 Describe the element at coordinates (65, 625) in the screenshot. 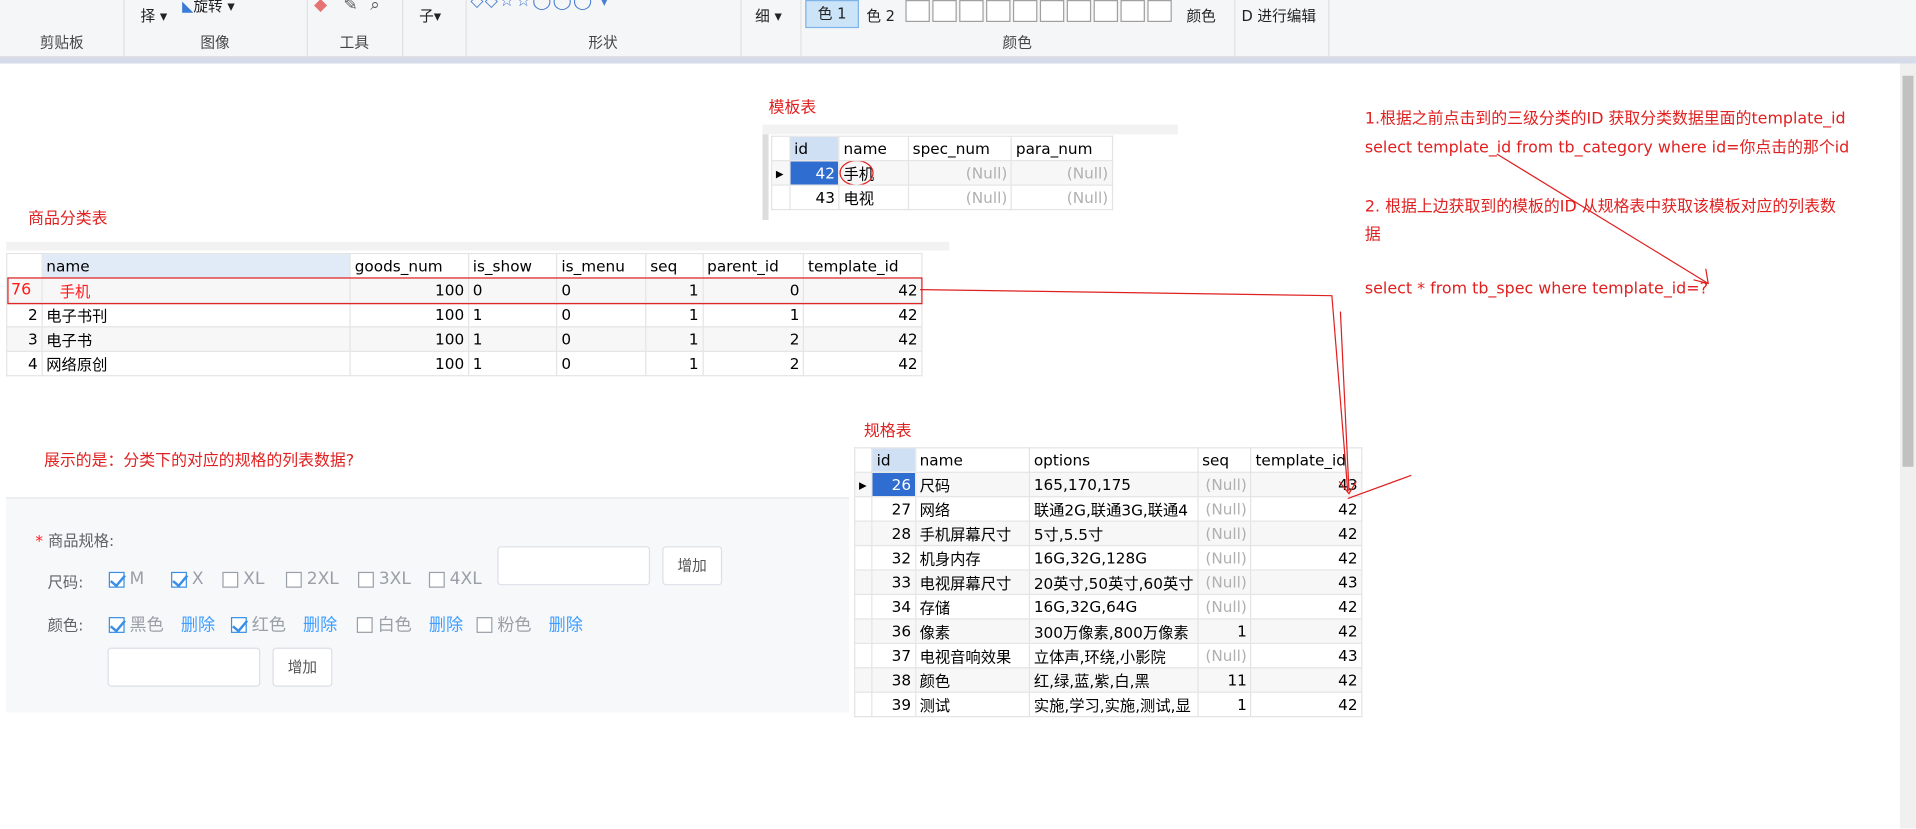

I see `color-label: 颜色:` at that location.